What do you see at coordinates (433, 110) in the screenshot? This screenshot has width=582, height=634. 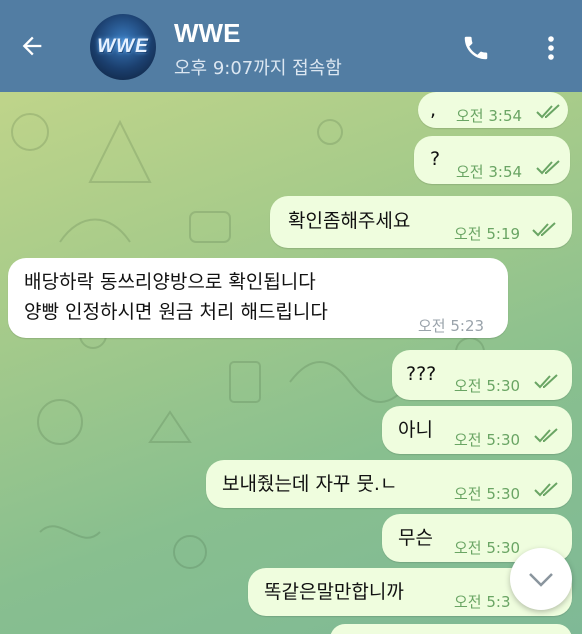 I see `message-text: ,` at bounding box center [433, 110].